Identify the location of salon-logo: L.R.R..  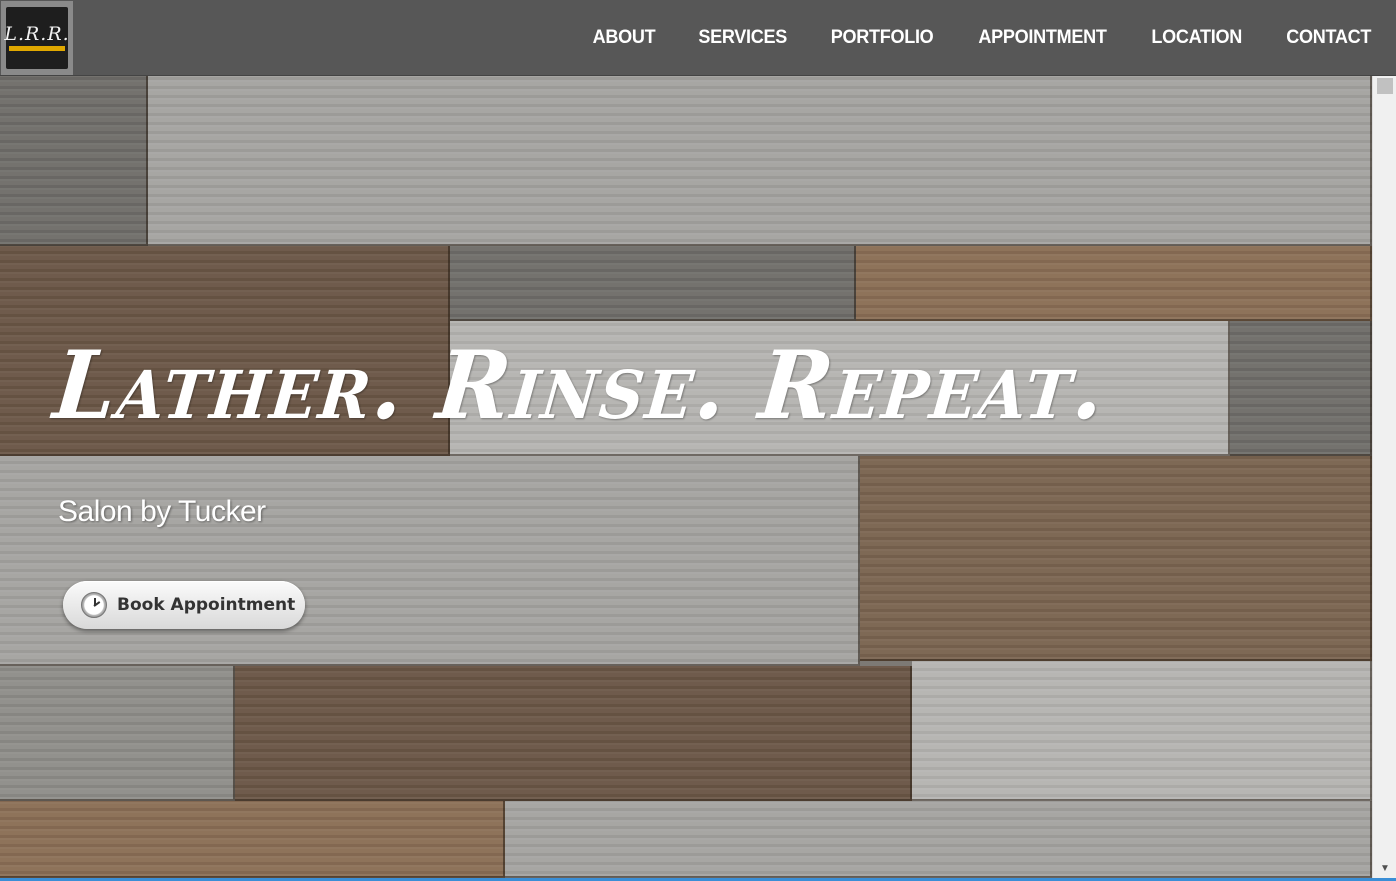
(37, 38).